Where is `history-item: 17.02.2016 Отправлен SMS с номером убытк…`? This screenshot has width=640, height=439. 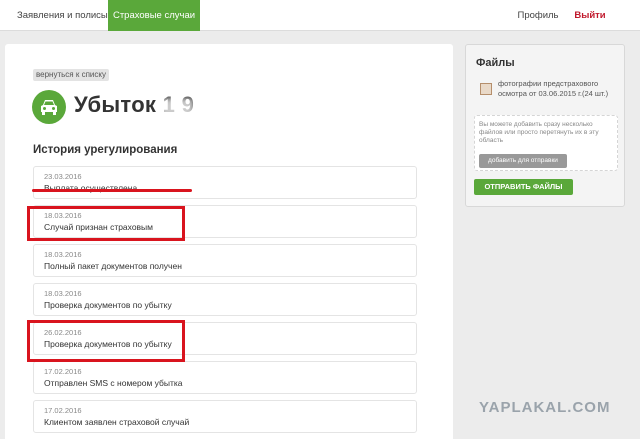
history-item: 17.02.2016 Отправлен SMS с номером убытк… is located at coordinates (225, 377).